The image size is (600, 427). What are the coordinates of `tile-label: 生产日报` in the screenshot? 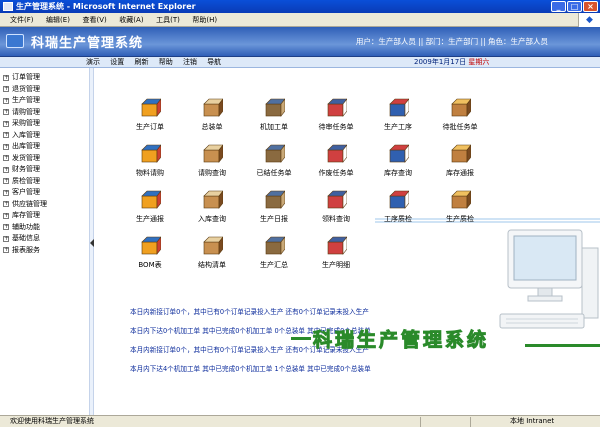 It's located at (274, 219).